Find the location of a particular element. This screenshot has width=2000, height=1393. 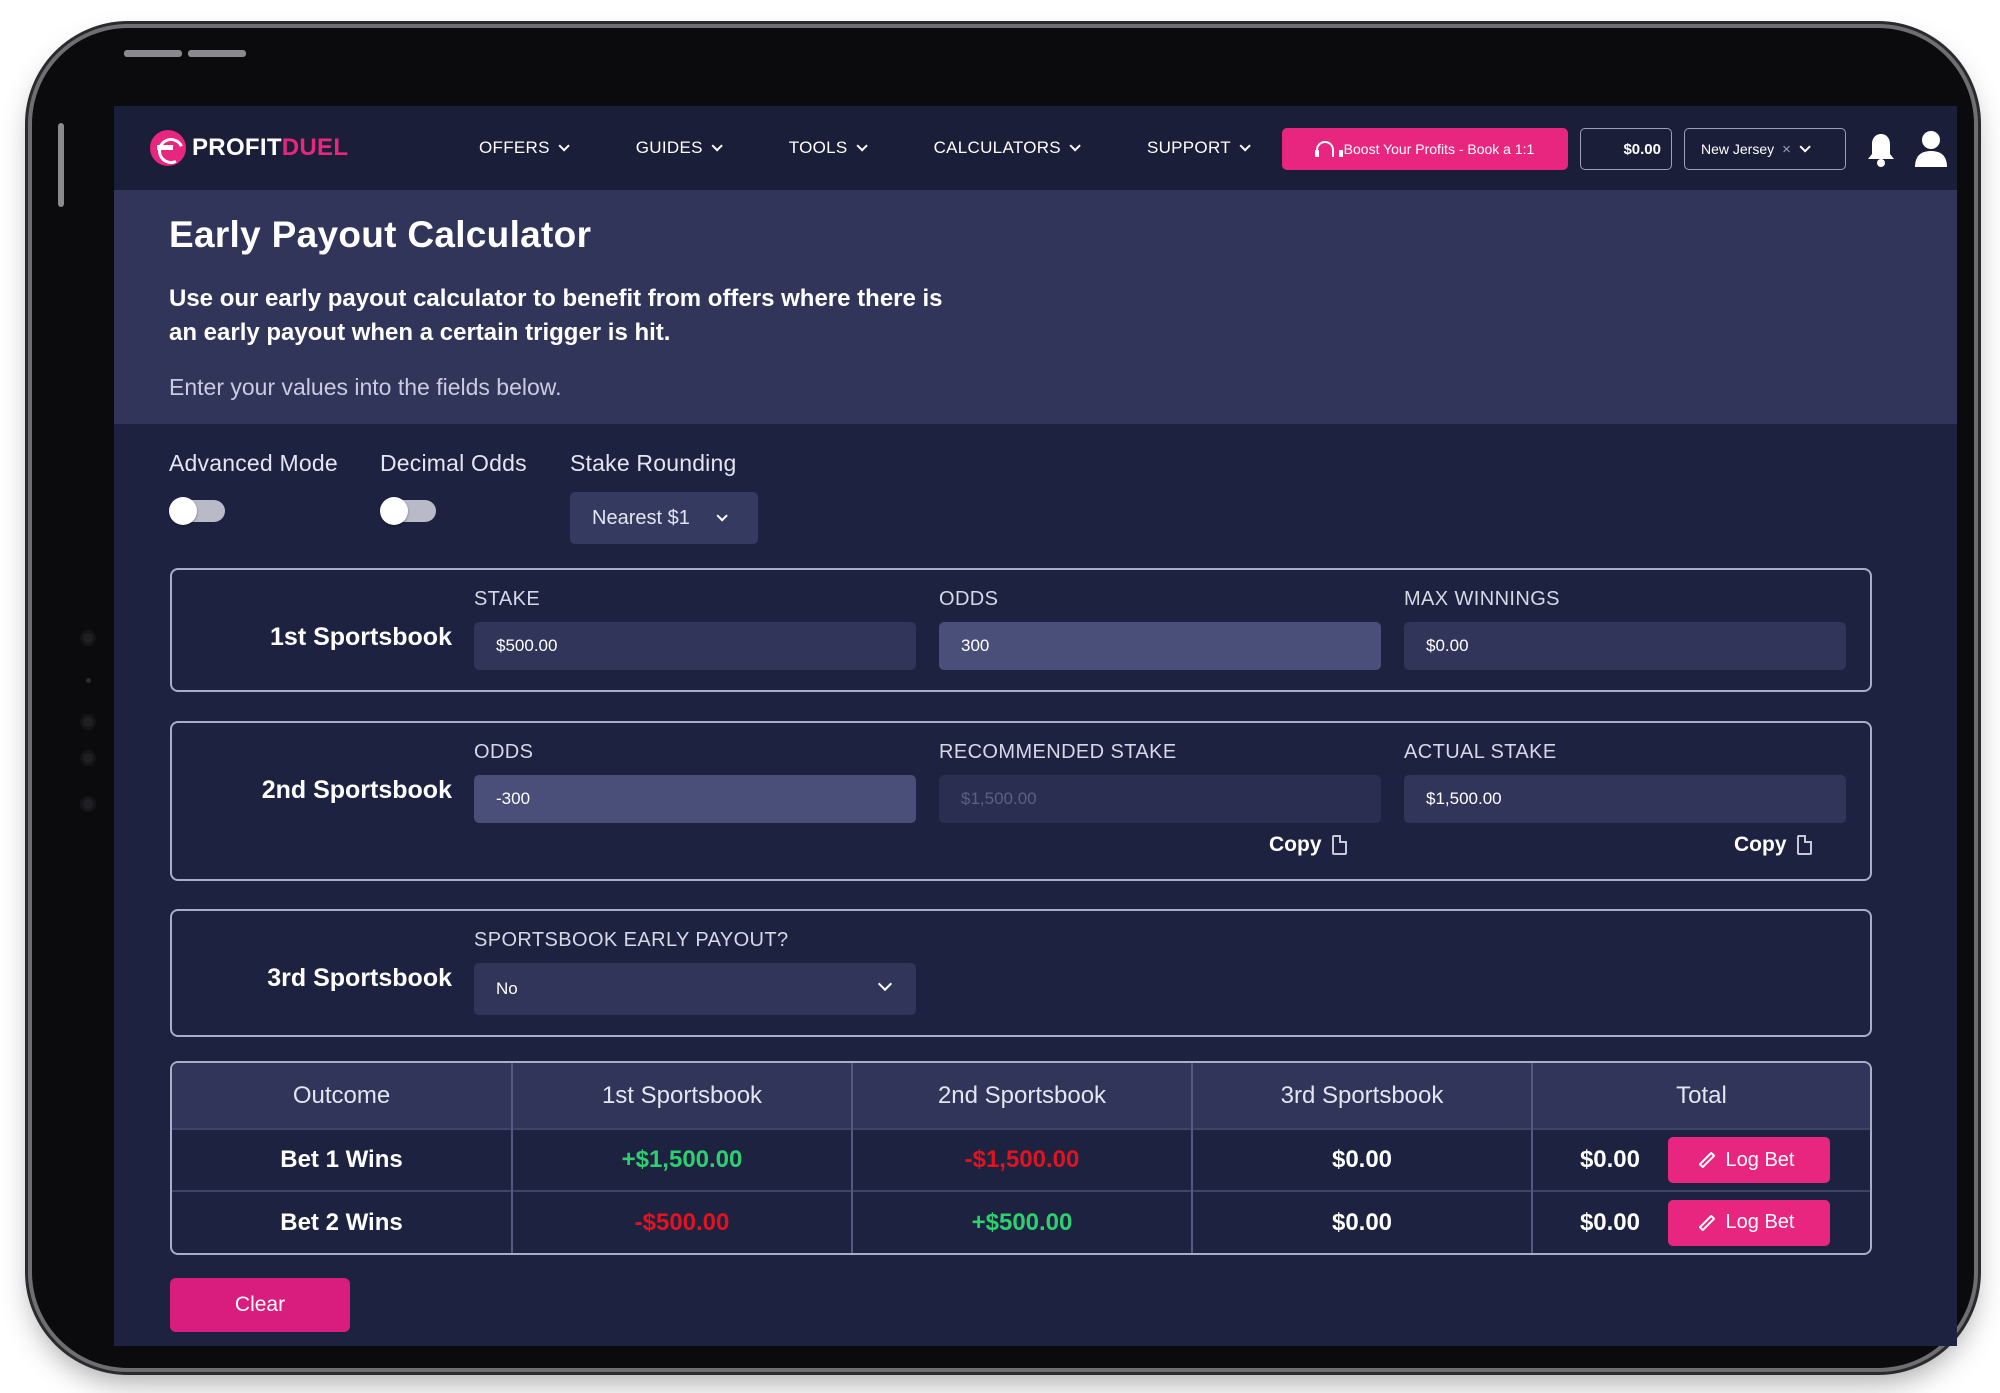

advanced-mode-label: Advanced Mode is located at coordinates (253, 463).